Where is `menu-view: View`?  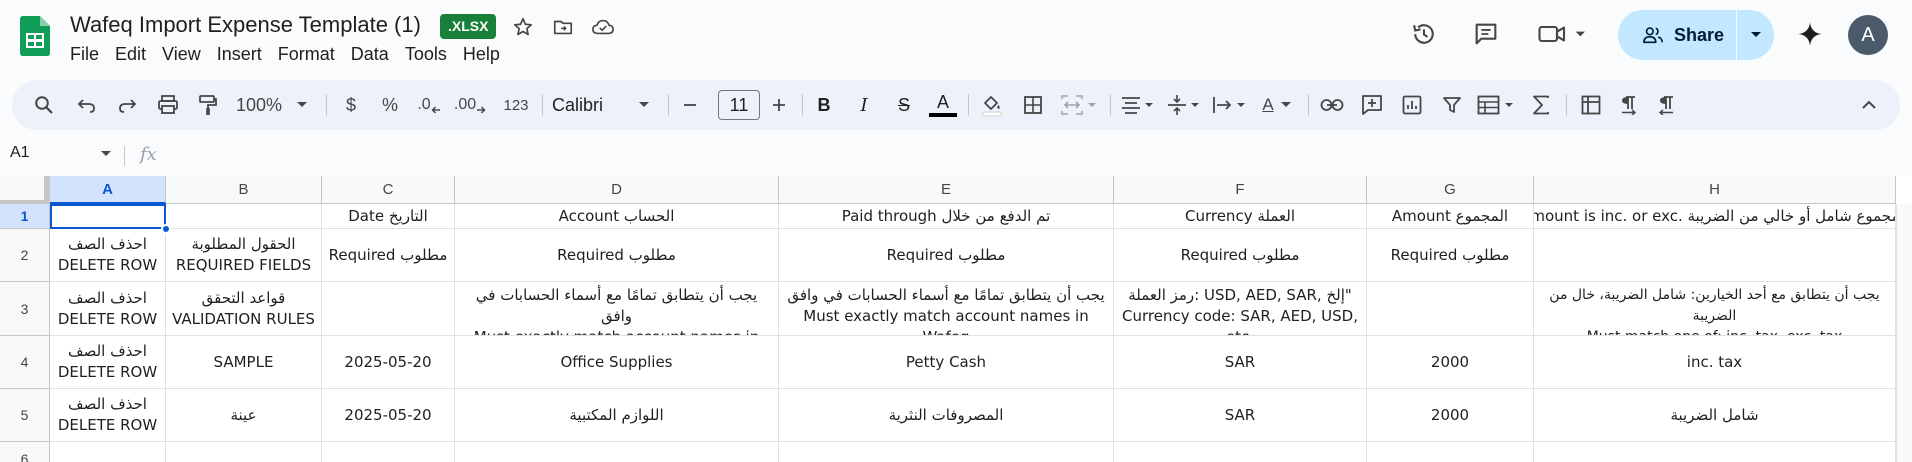
menu-view: View is located at coordinates (181, 54).